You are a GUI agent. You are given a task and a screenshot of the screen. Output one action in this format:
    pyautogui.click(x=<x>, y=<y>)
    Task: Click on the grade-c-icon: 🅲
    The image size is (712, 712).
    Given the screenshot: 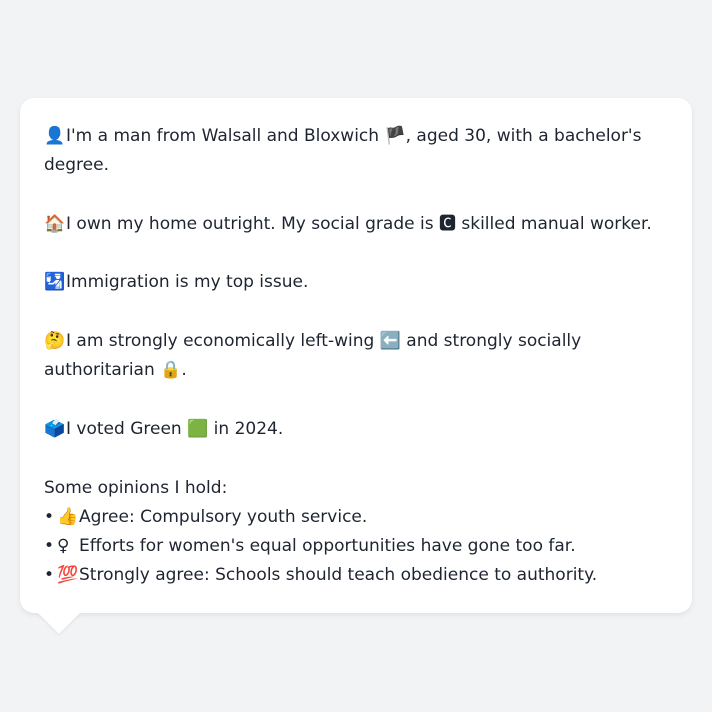 What is the action you would take?
    pyautogui.click(x=447, y=223)
    